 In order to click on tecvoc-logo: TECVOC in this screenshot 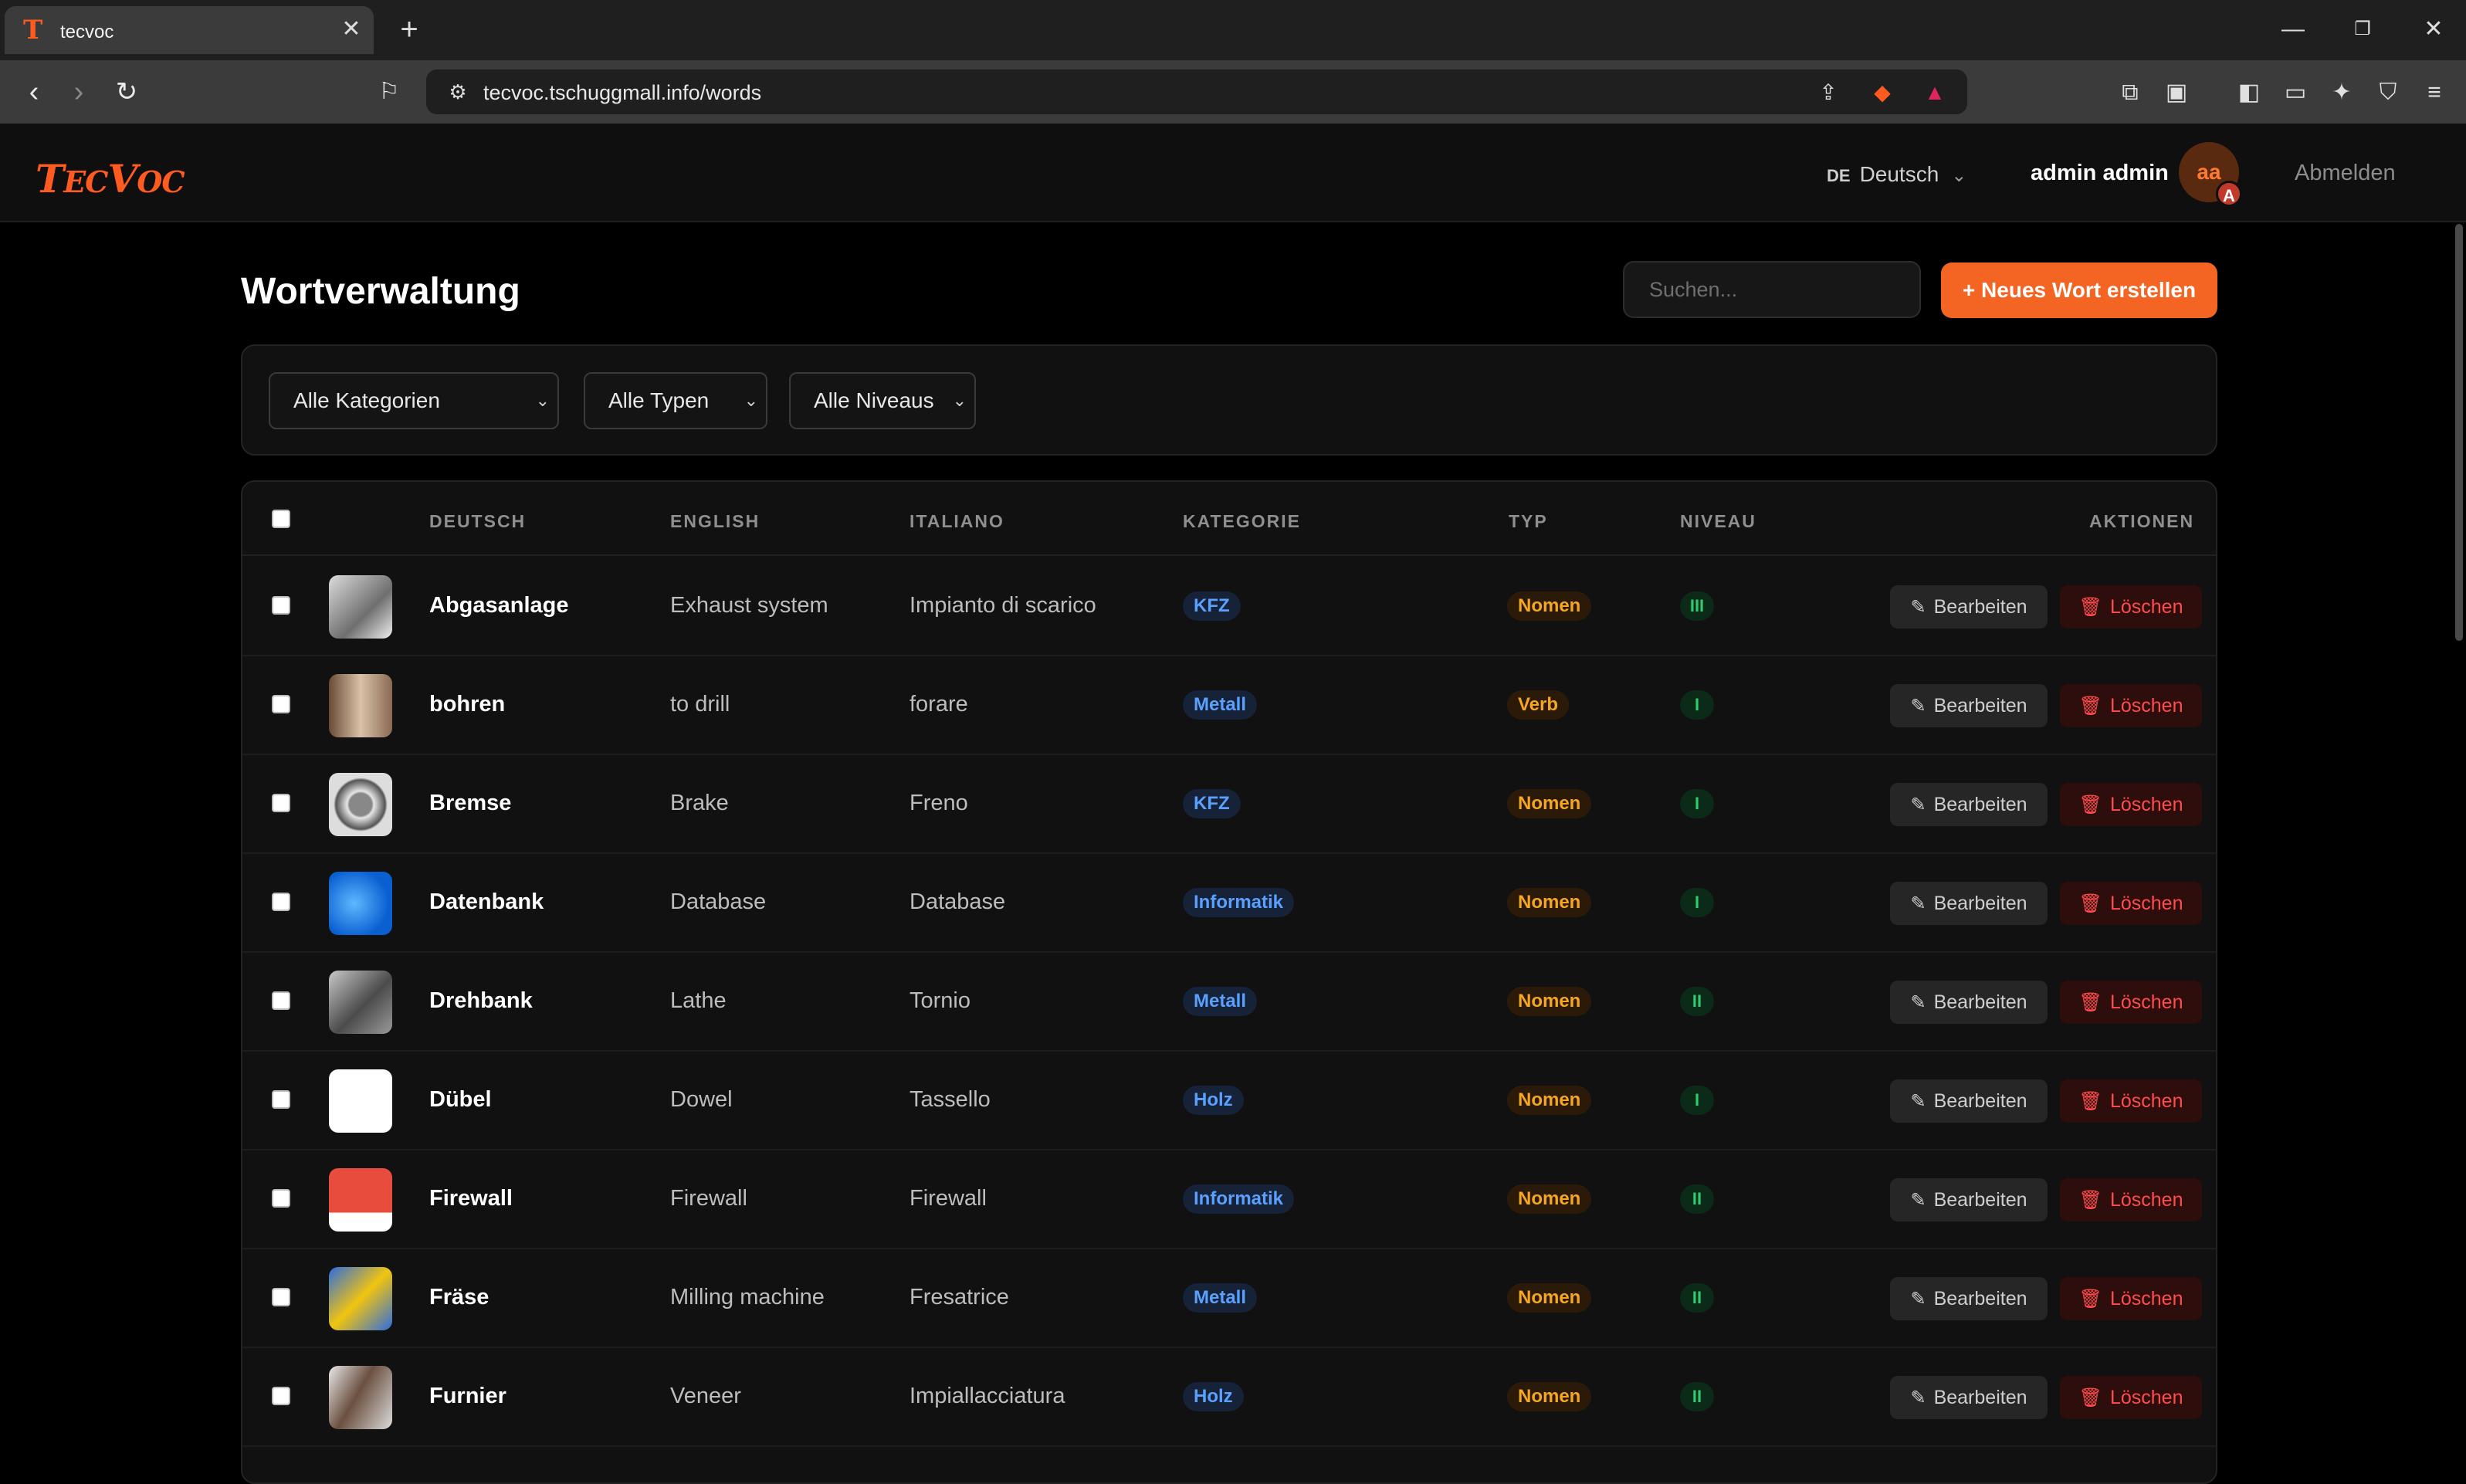, I will do `click(110, 179)`.